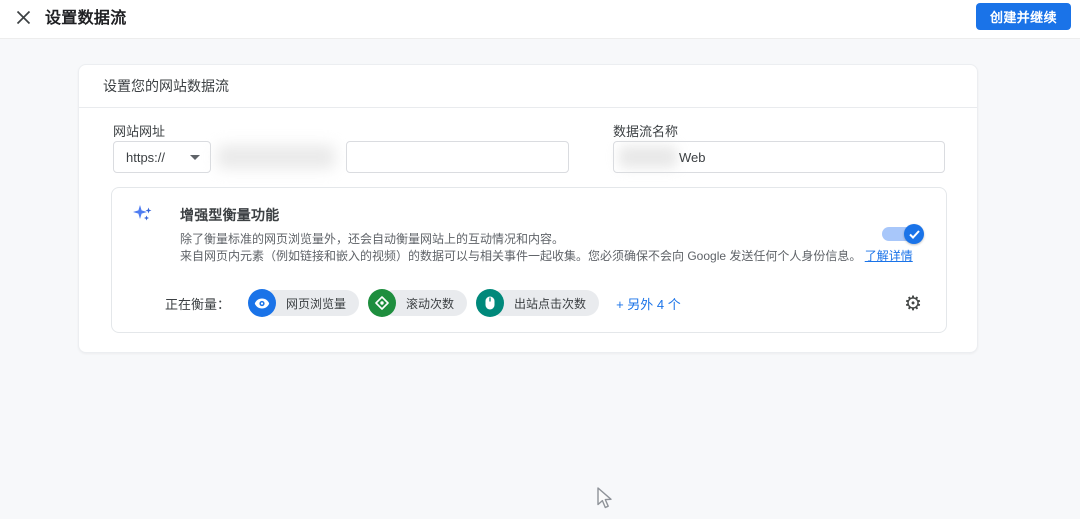 This screenshot has height=519, width=1080. I want to click on chip-label: 出站点击次数, so click(544, 303).